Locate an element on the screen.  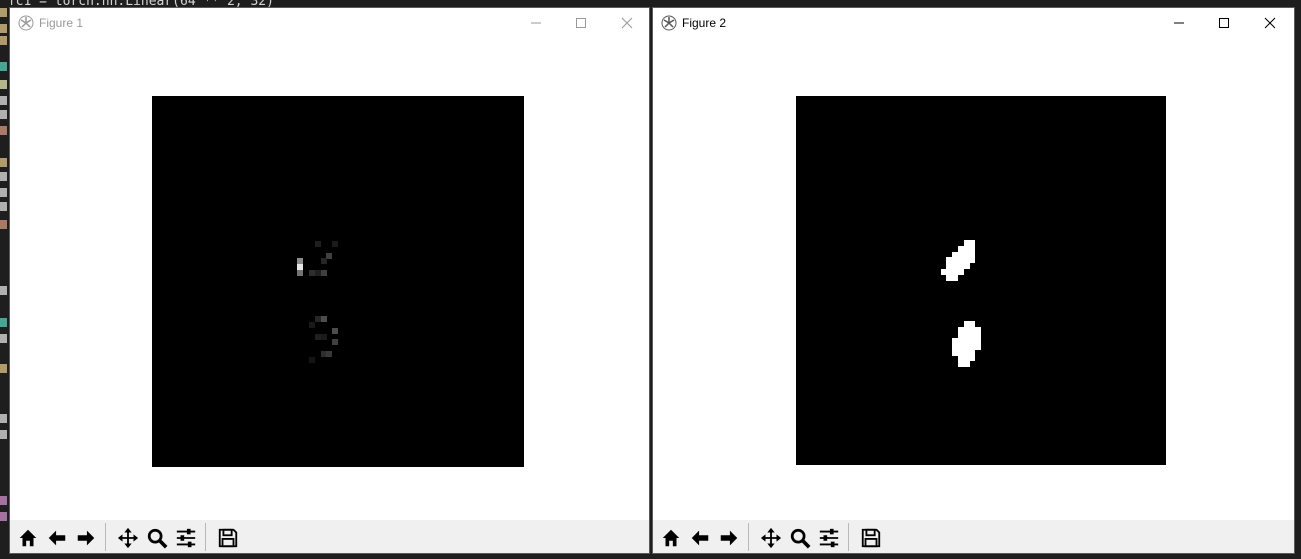
window-title: Figure 2 is located at coordinates (704, 23).